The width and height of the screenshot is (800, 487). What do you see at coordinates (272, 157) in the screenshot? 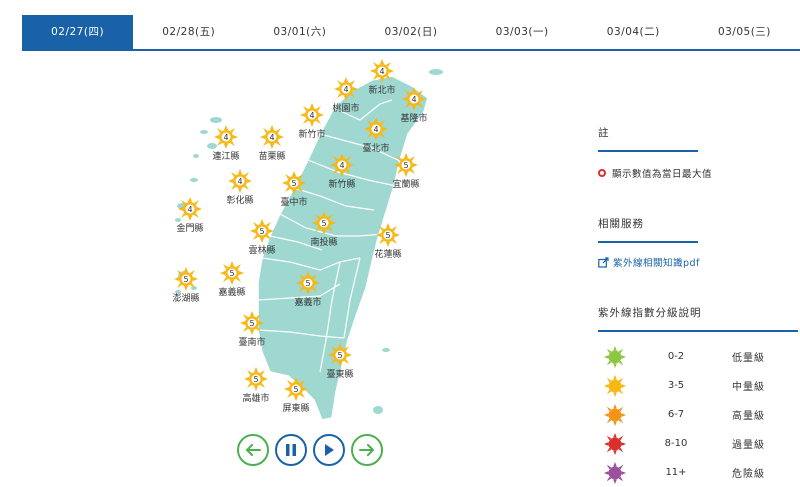
I see `city-label: 苗栗縣` at bounding box center [272, 157].